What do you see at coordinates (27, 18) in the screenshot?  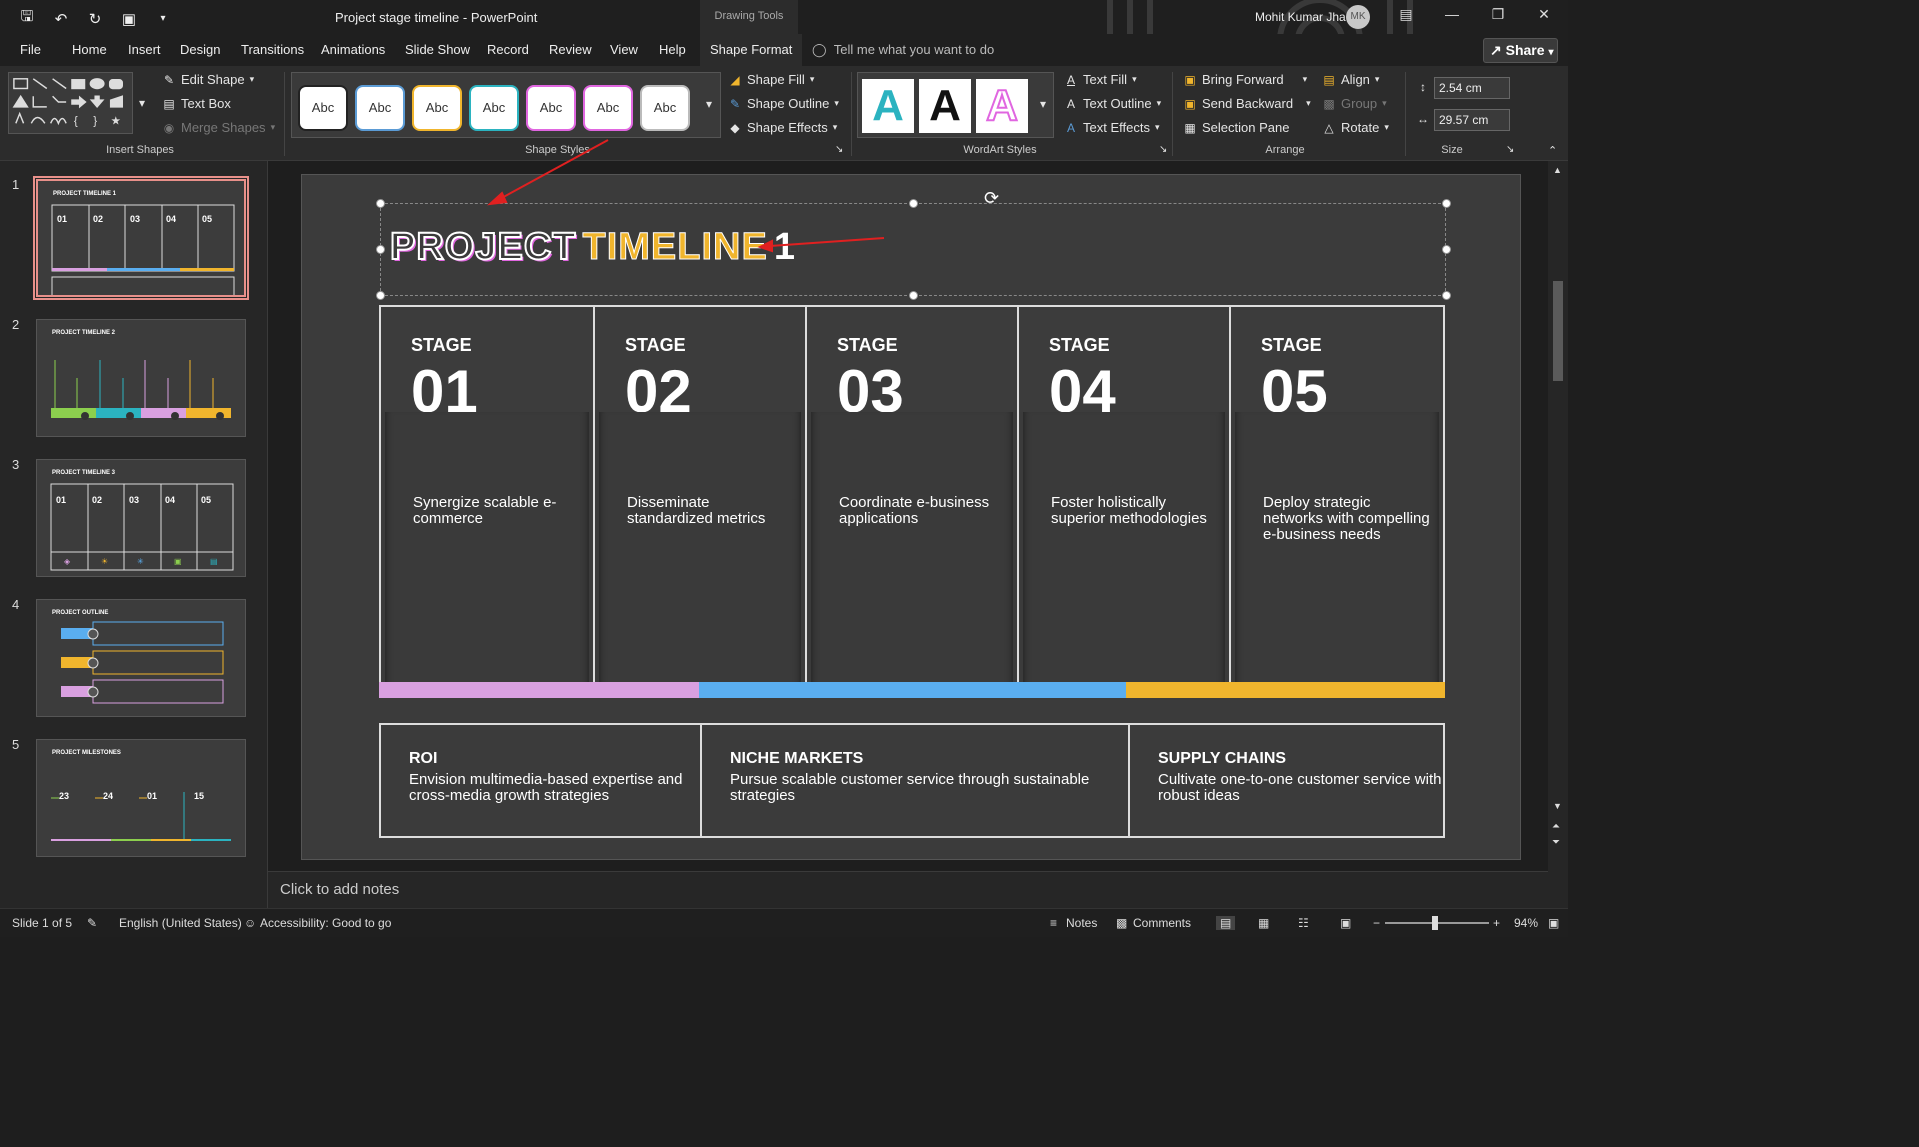 I see `save-icon: 🖫` at bounding box center [27, 18].